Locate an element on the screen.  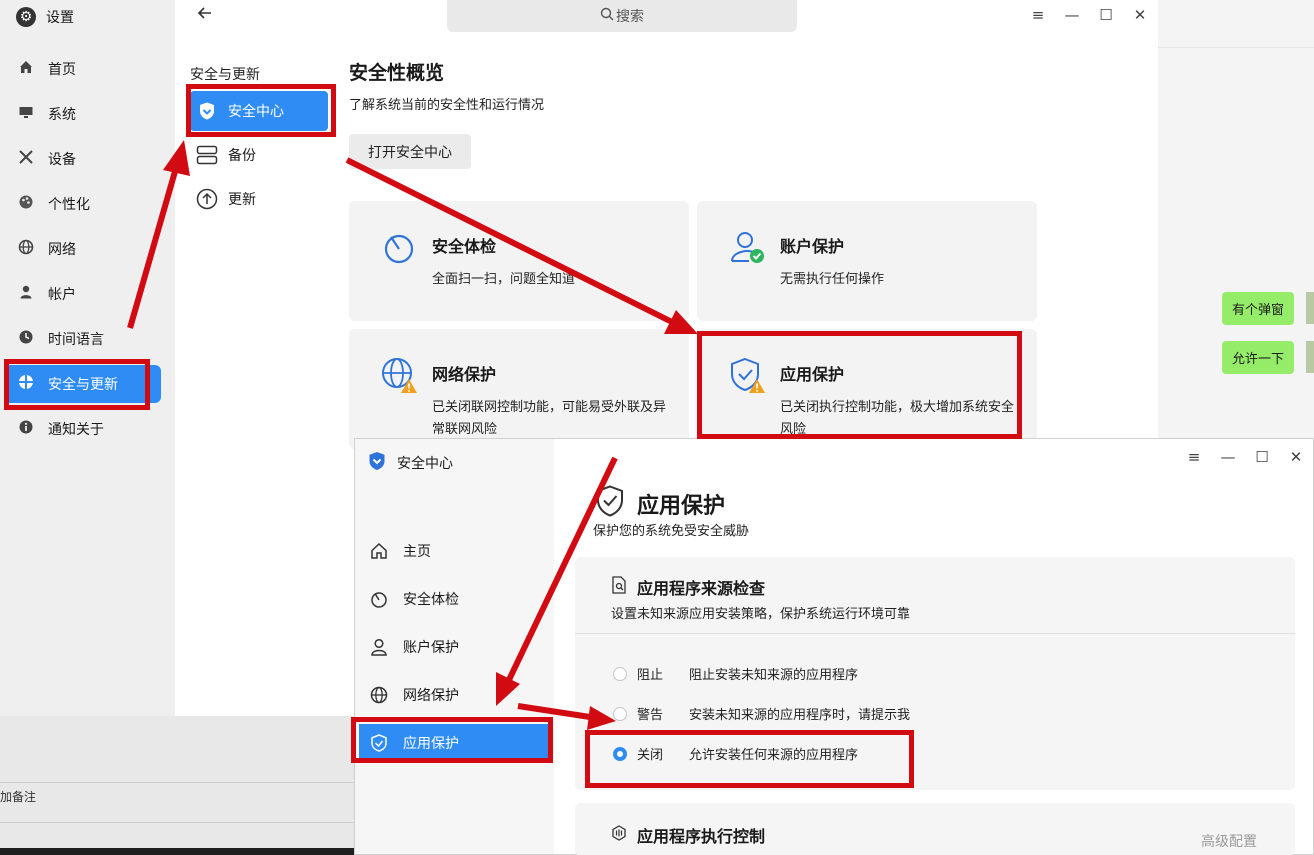
back-arrow-icon is located at coordinates (205, 15).